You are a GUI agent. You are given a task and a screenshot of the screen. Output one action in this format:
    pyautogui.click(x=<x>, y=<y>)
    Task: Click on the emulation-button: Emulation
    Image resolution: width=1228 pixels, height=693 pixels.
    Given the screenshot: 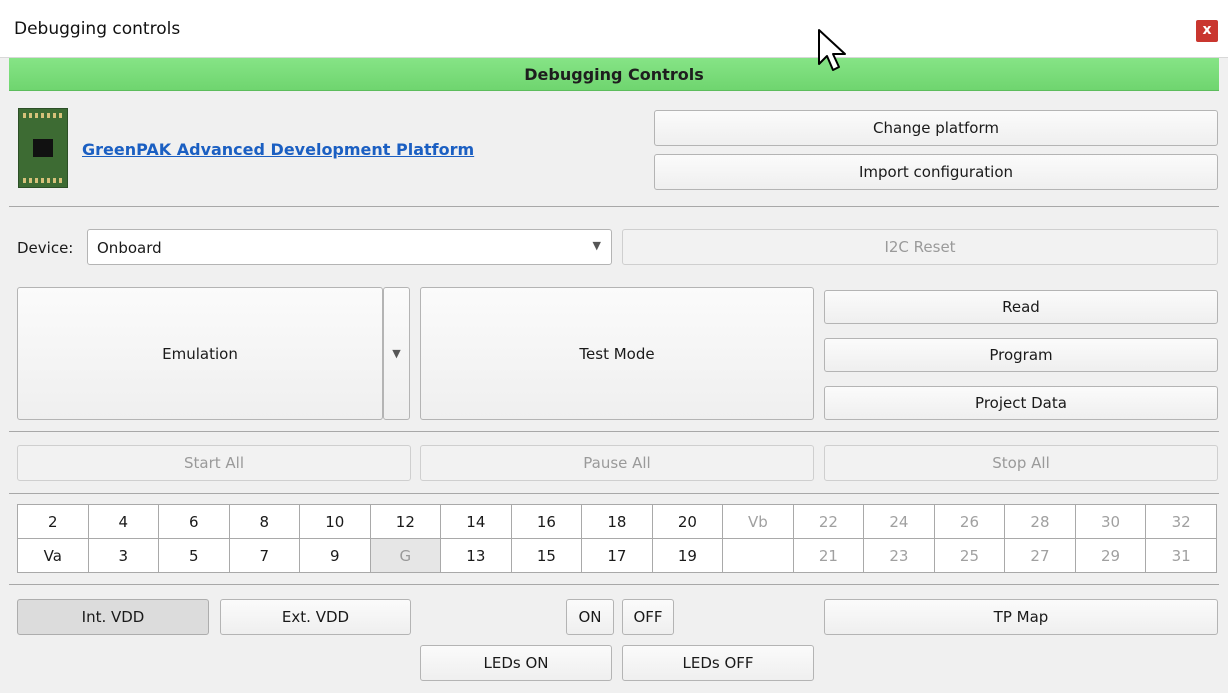 What is the action you would take?
    pyautogui.click(x=200, y=353)
    